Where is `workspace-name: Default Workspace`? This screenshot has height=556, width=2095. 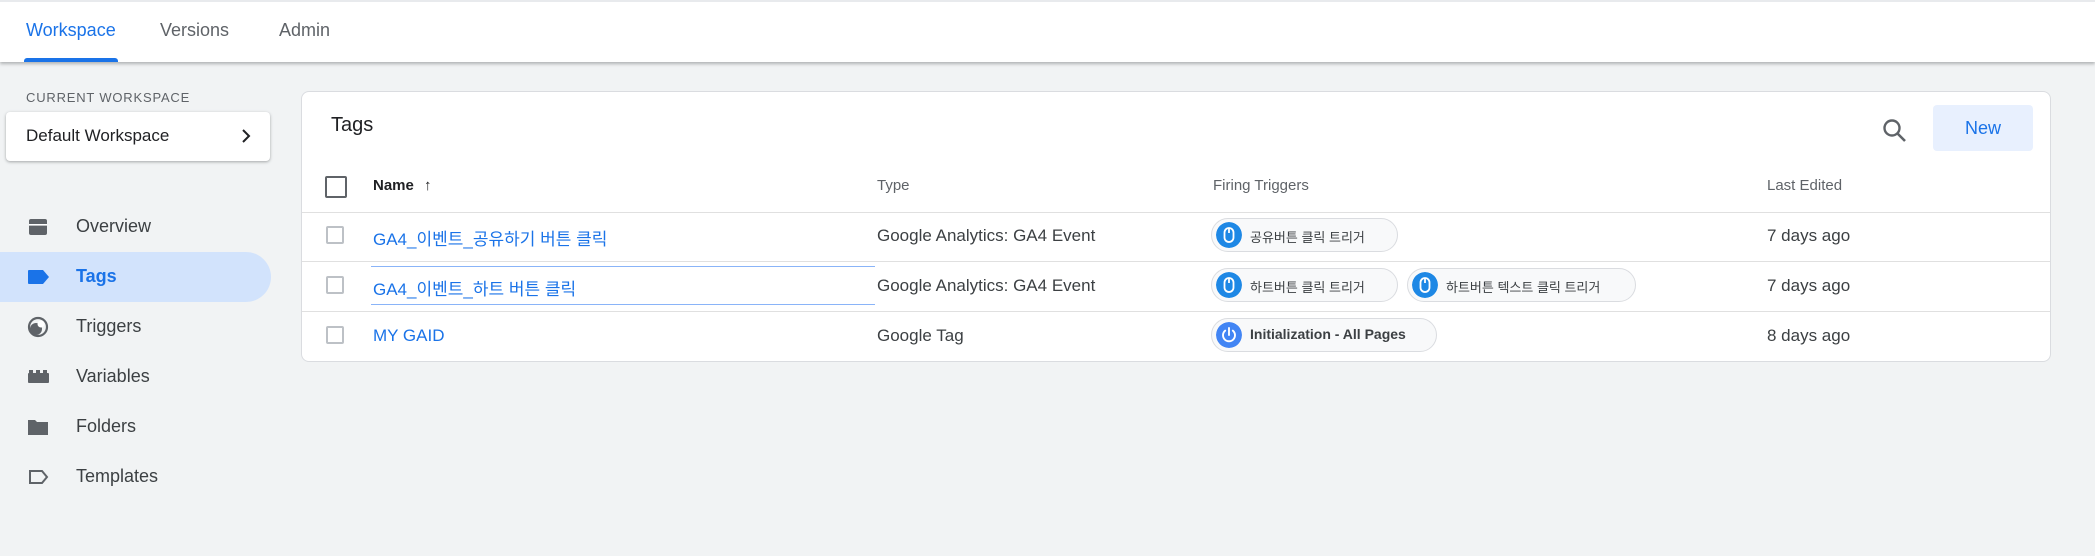 workspace-name: Default Workspace is located at coordinates (98, 135).